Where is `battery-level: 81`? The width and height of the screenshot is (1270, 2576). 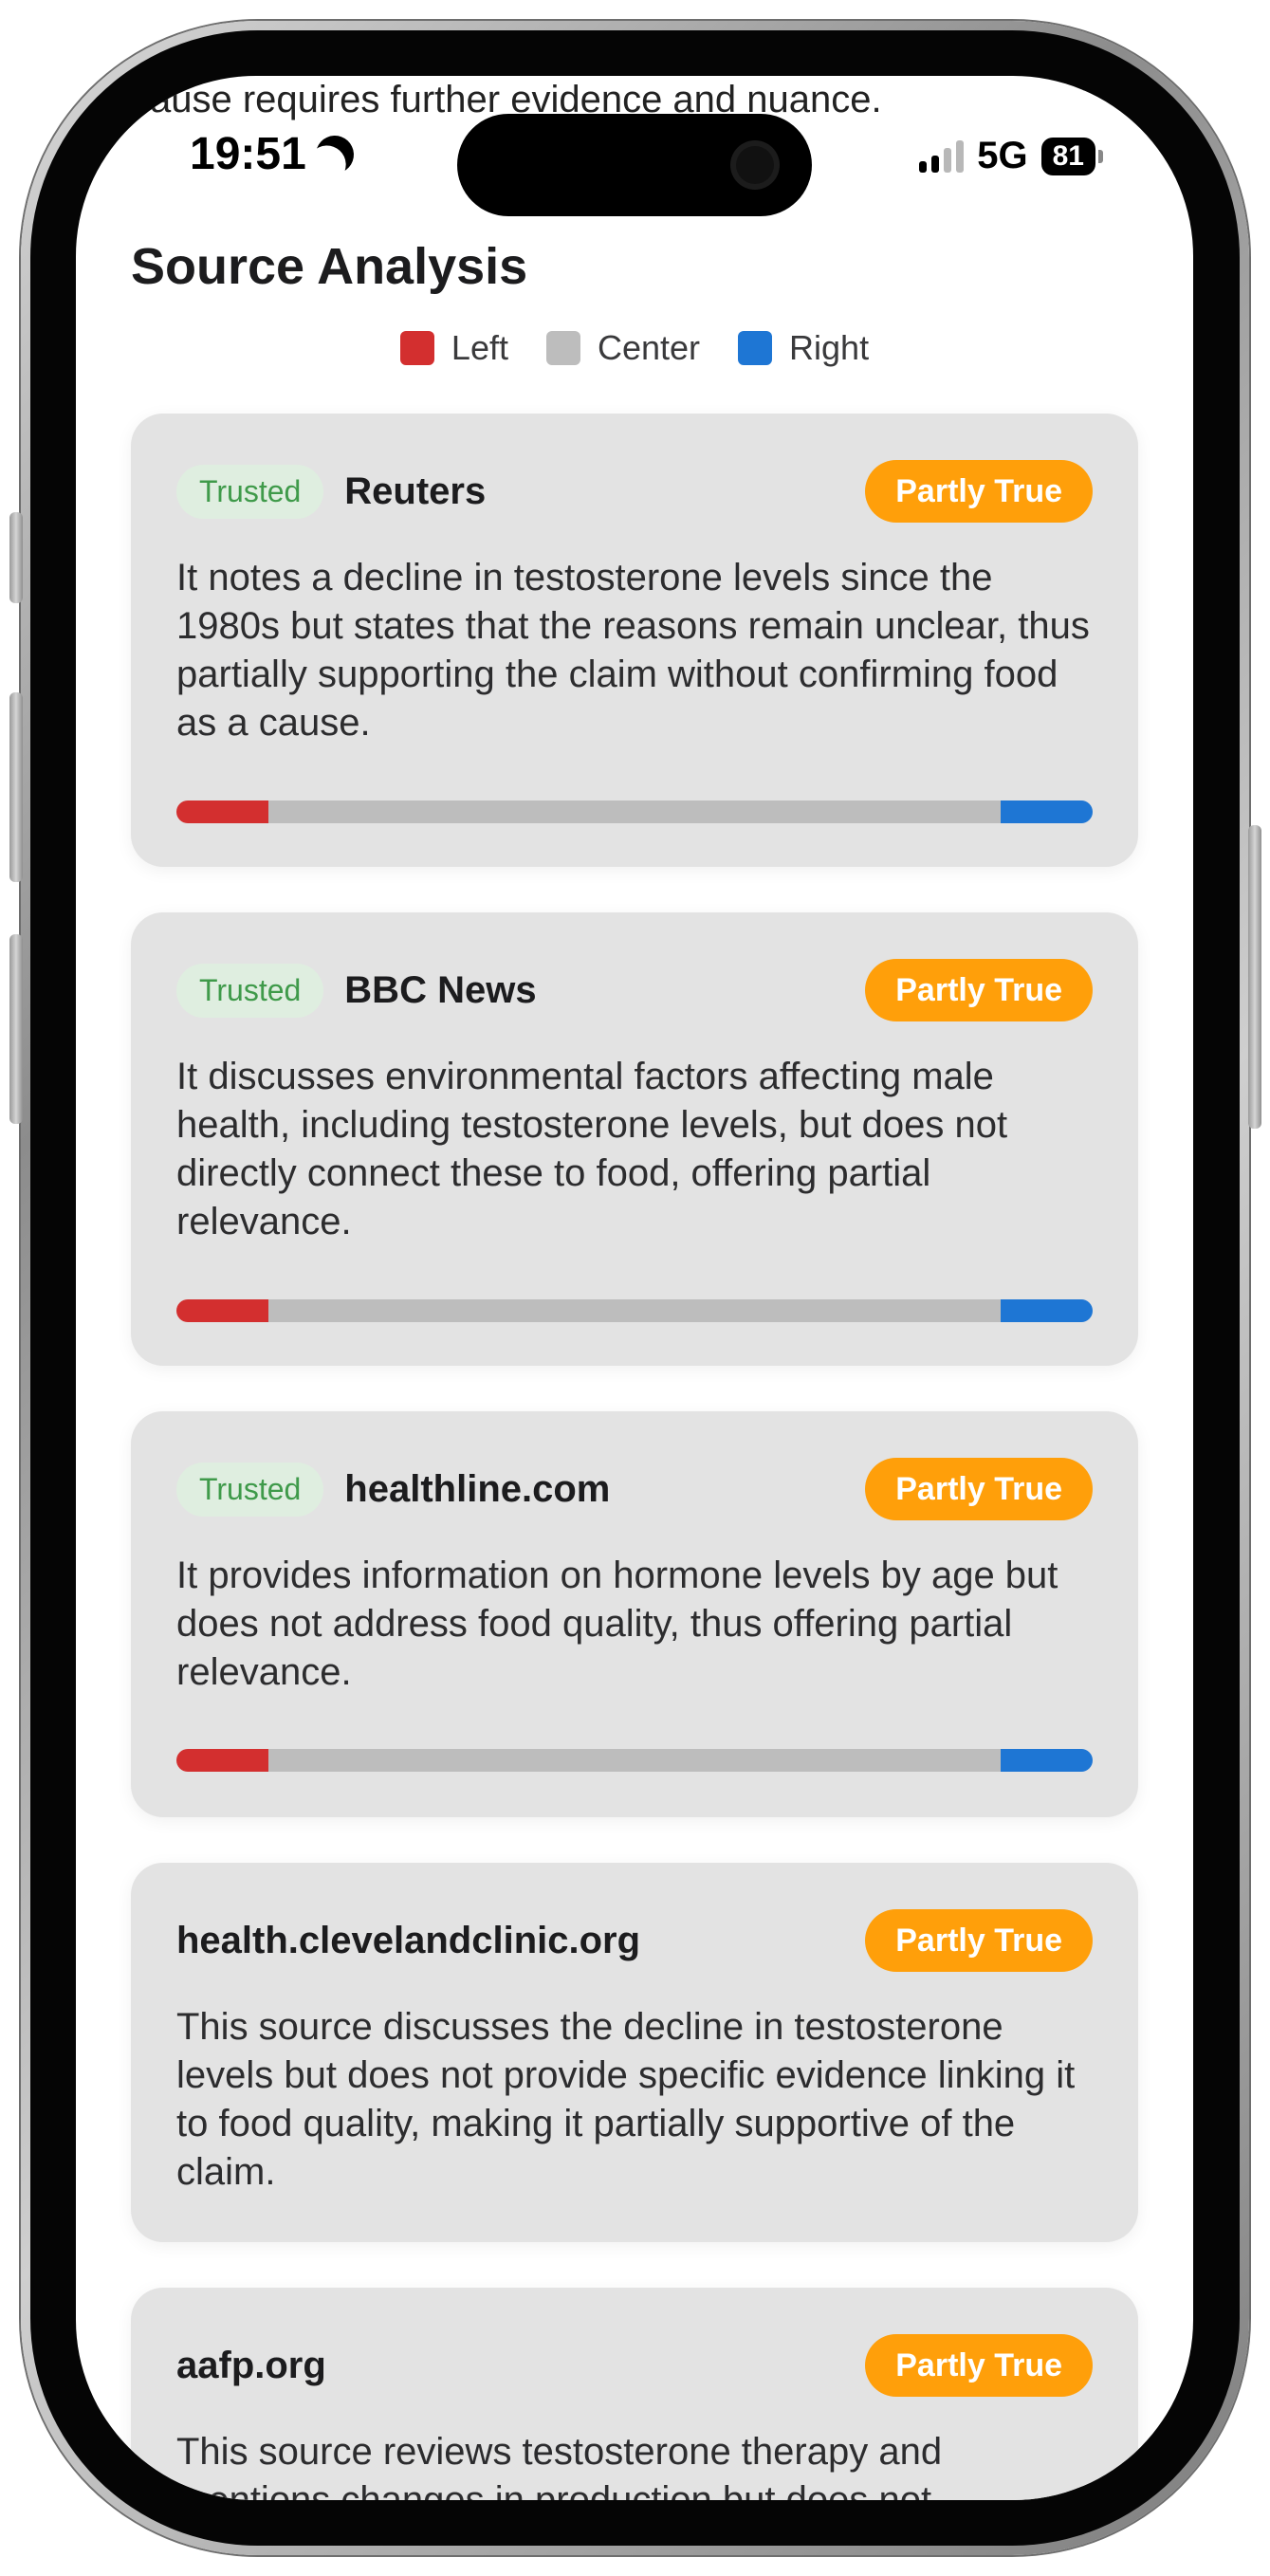
battery-level: 81 is located at coordinates (1067, 156).